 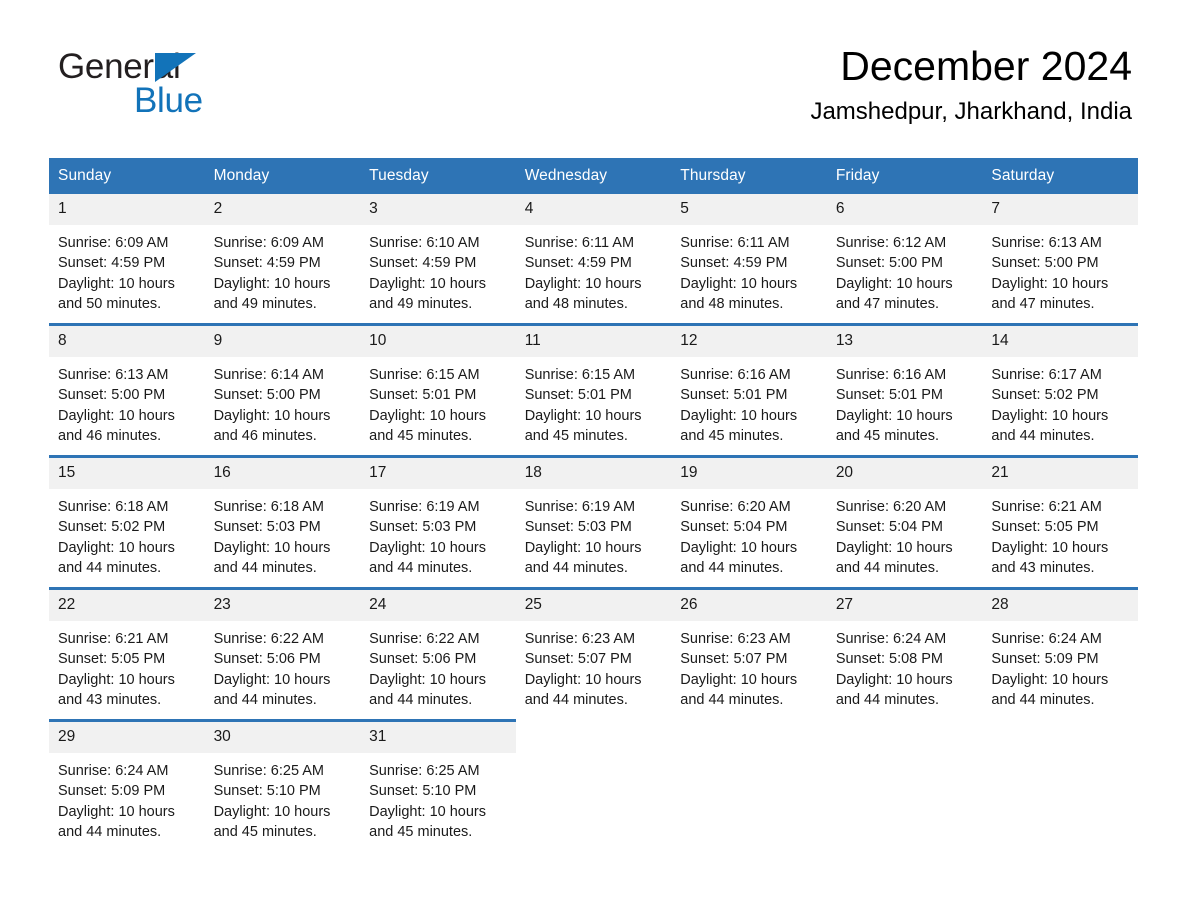 I want to click on day-number: 10, so click(x=438, y=341).